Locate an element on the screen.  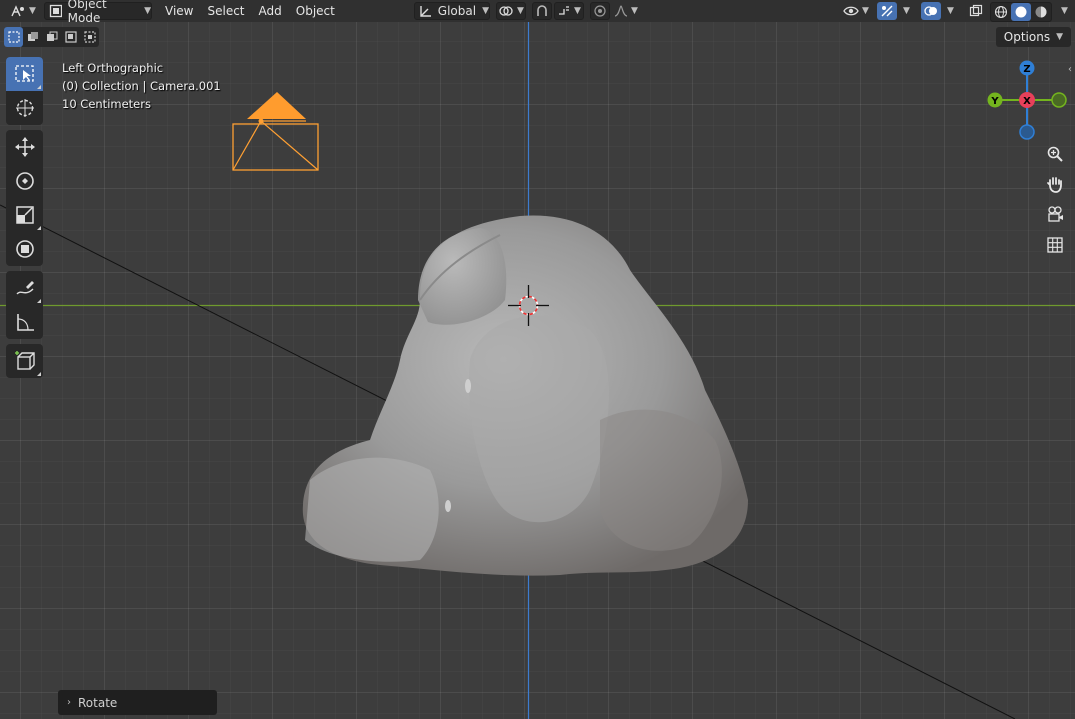
camera-object is located at coordinates (275, 131).